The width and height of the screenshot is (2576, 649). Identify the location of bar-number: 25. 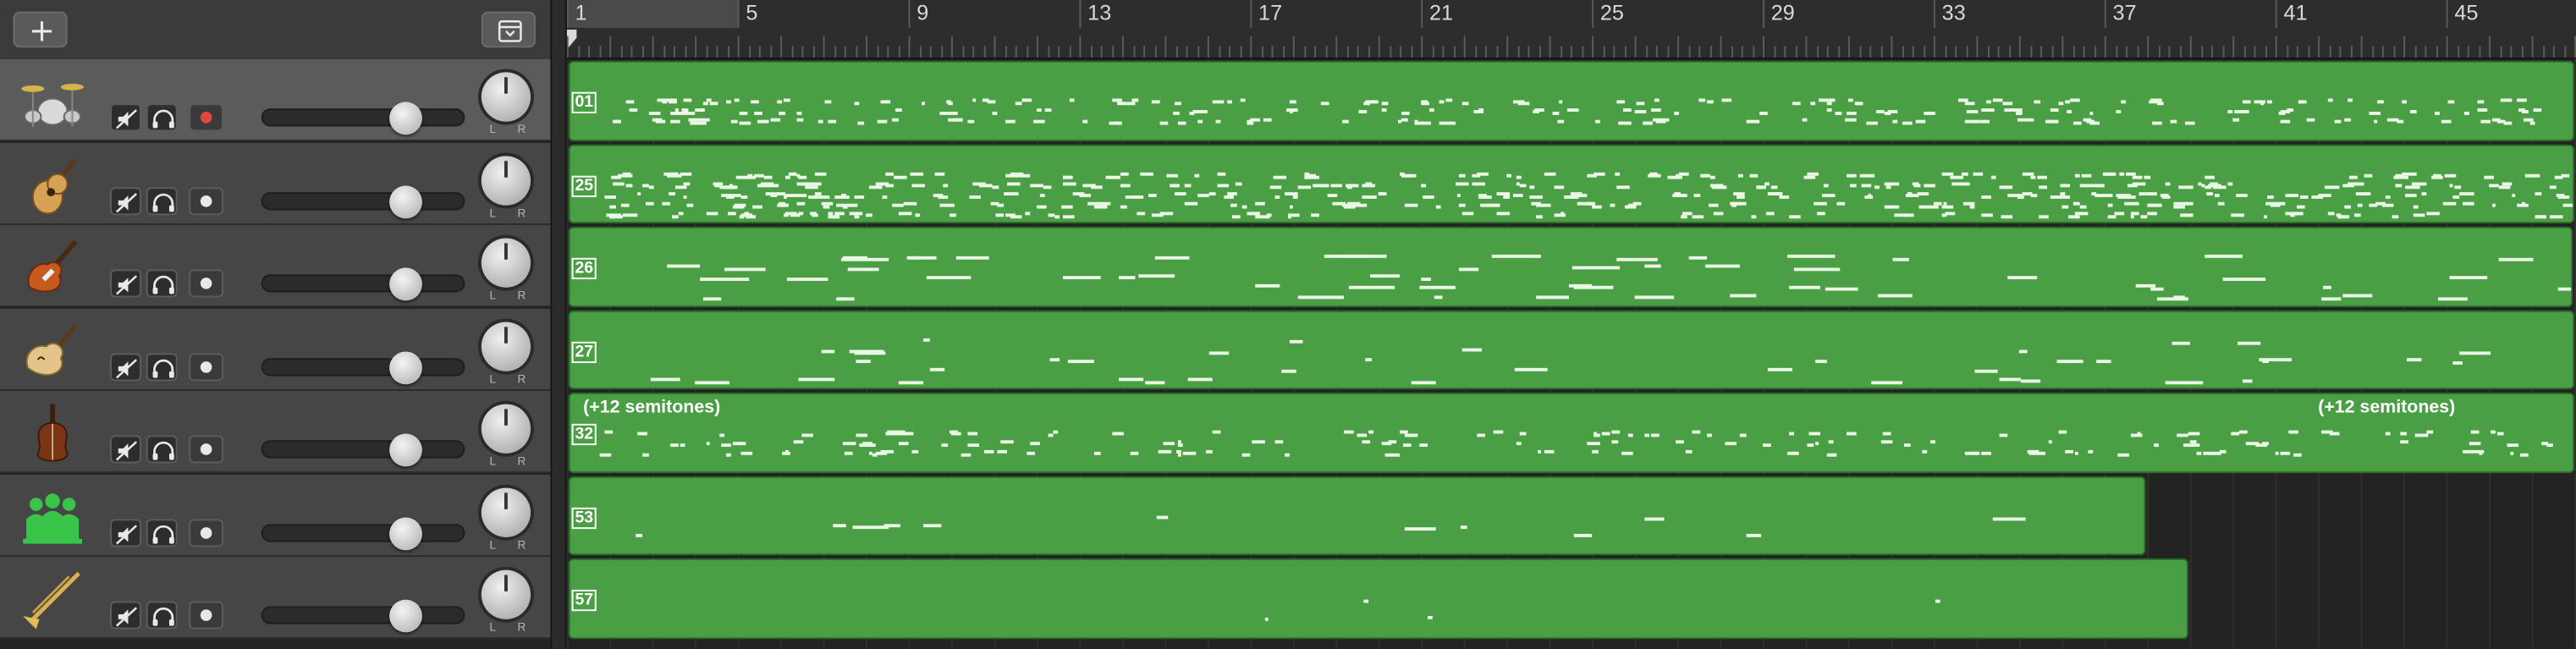
(1611, 12).